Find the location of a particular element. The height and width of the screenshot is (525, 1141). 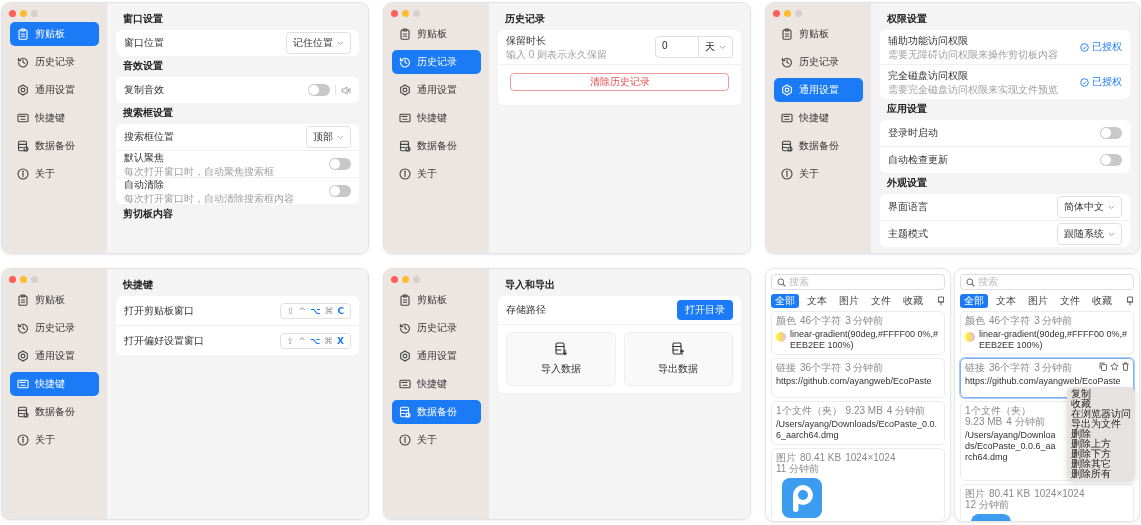

dropdown: 跟随系统 is located at coordinates (1089, 234).